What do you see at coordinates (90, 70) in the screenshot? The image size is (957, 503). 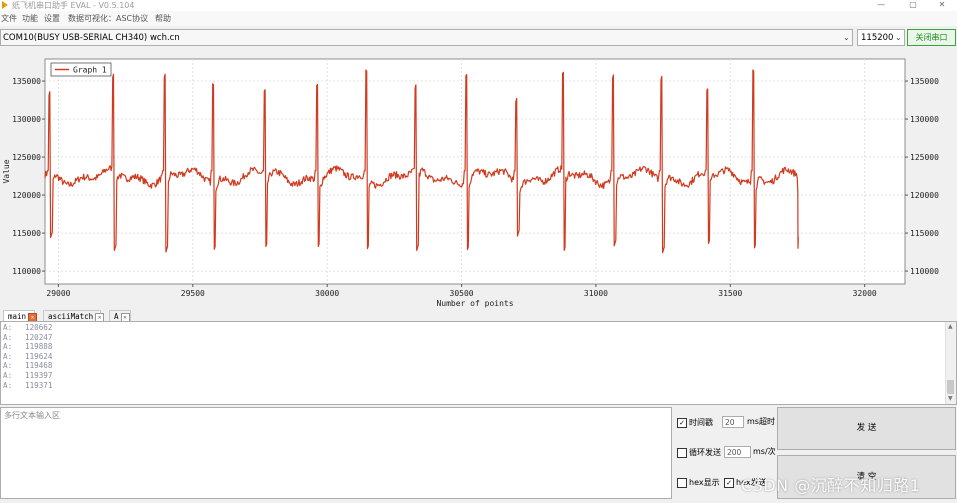 I see `legend-label: Graph 1` at bounding box center [90, 70].